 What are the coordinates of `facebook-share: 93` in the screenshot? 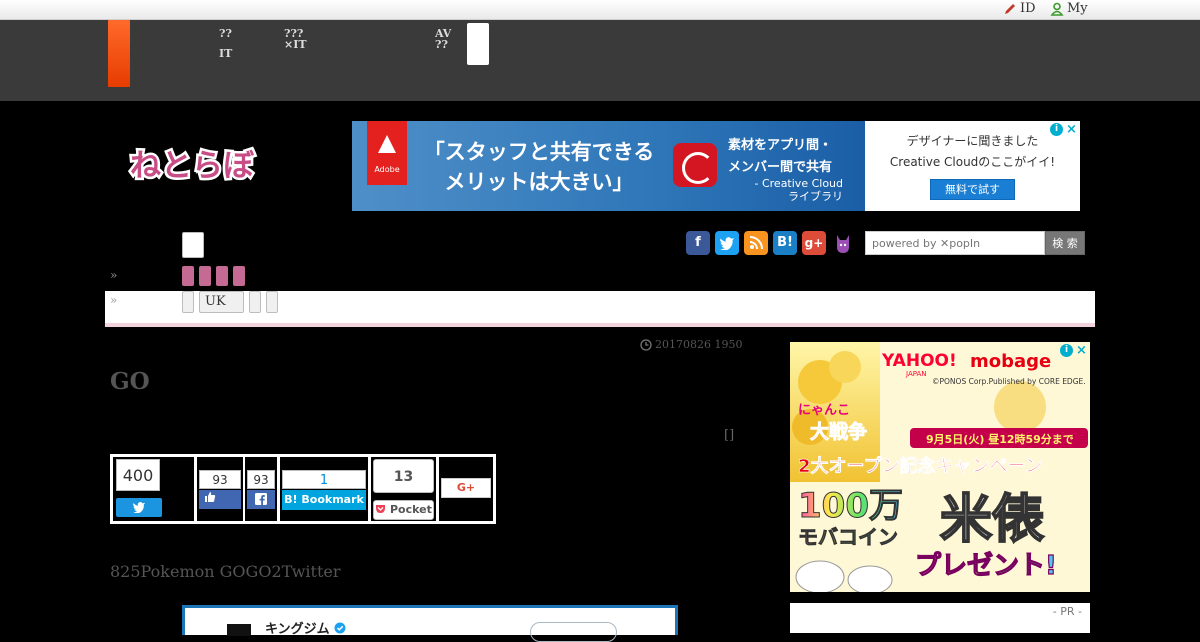 It's located at (261, 489).